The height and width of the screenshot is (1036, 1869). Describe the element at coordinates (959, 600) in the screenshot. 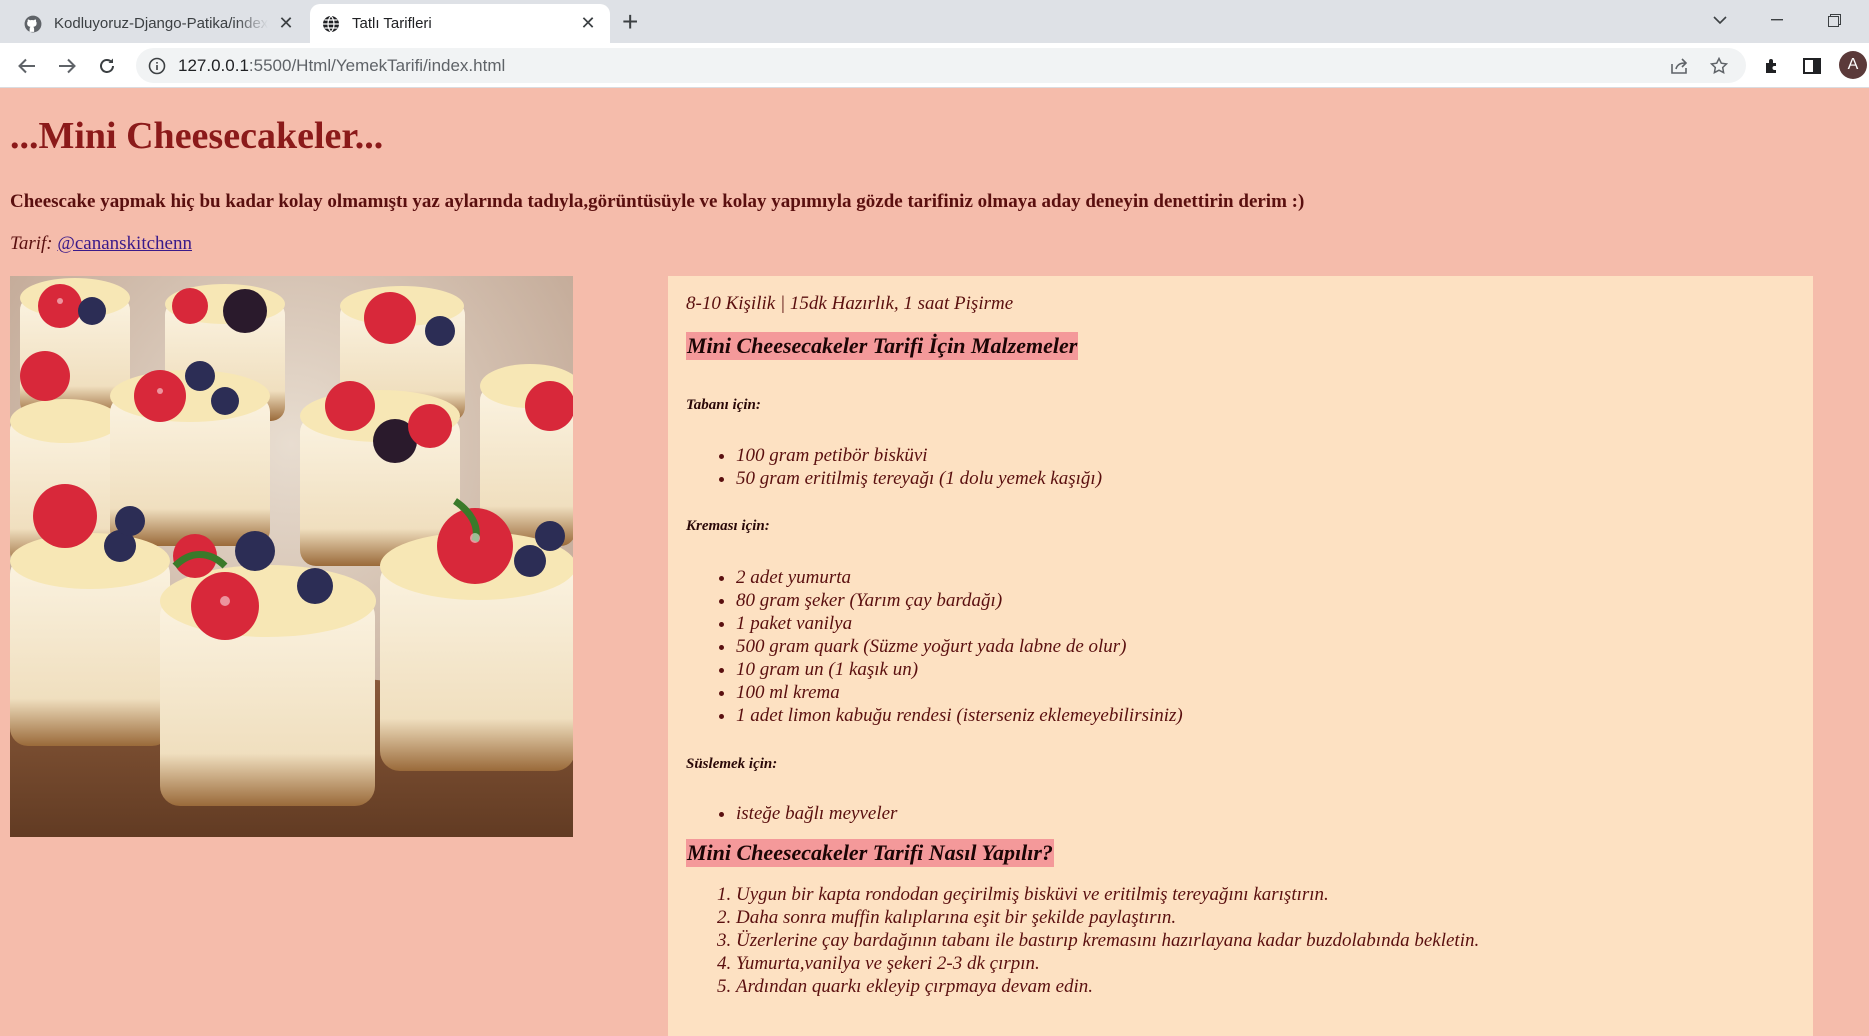

I see `list-item: 80 gram şeker (Yarım çay bardağı)` at that location.